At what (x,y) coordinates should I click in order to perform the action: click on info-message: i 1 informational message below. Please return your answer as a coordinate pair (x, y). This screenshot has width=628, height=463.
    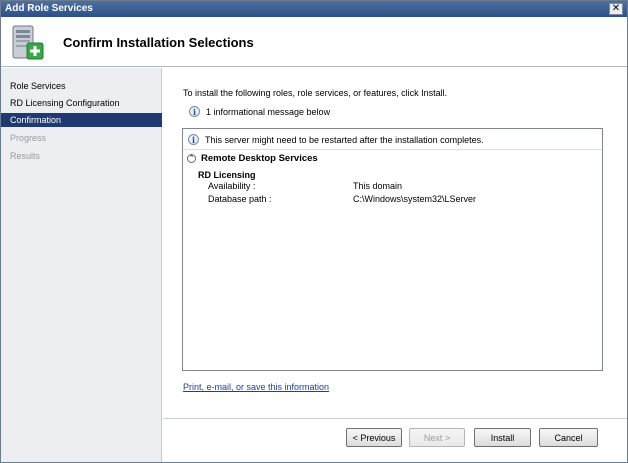
    Looking at the image, I should click on (259, 111).